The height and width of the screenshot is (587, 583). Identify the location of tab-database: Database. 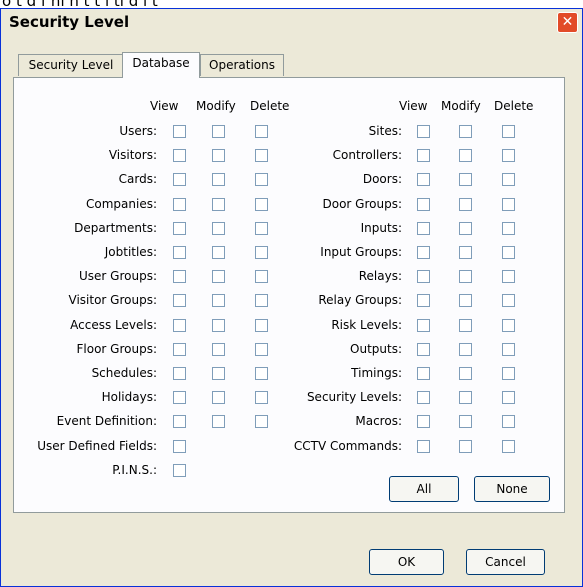
(161, 65).